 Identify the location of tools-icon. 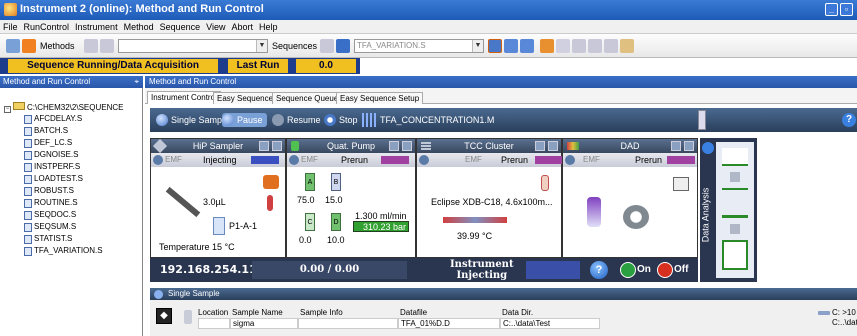
(611, 46).